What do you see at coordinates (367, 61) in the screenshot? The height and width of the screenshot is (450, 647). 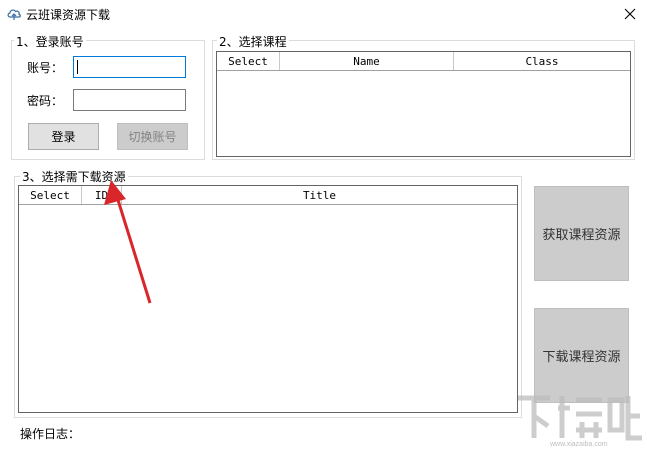 I see `course-col-name: Name` at bounding box center [367, 61].